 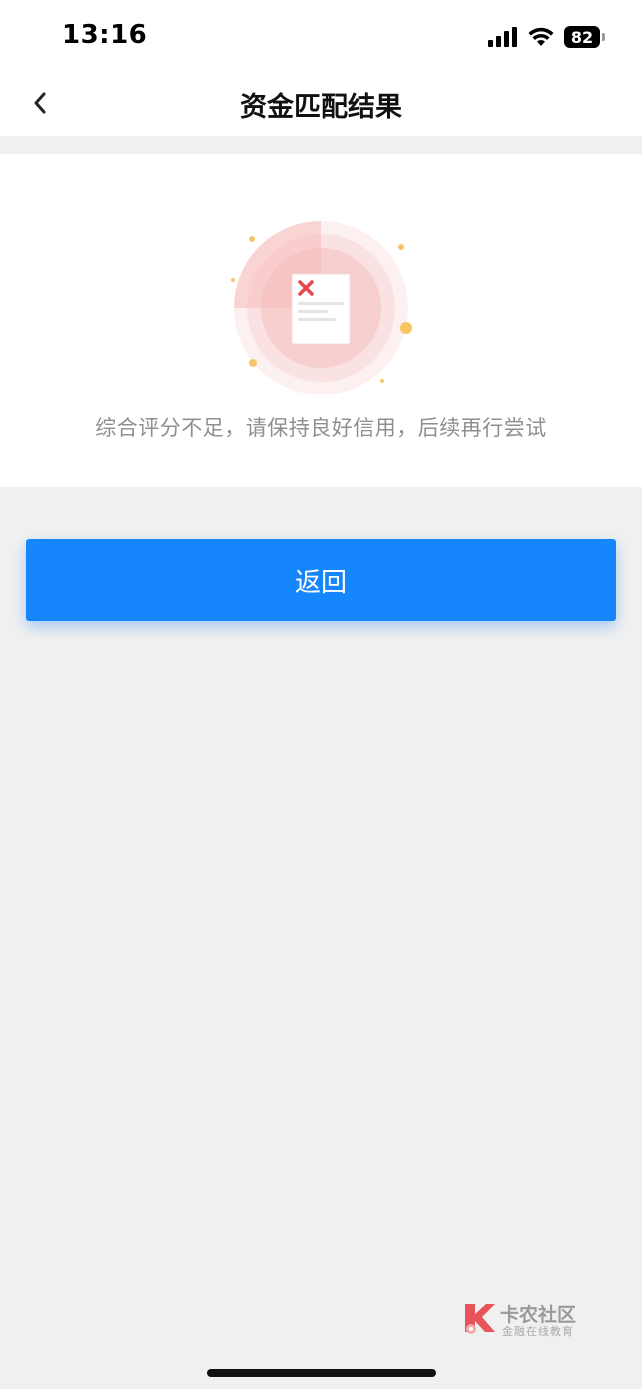 What do you see at coordinates (524, 1320) in the screenshot?
I see `watermark: 卡农社区 金融在线教育` at bounding box center [524, 1320].